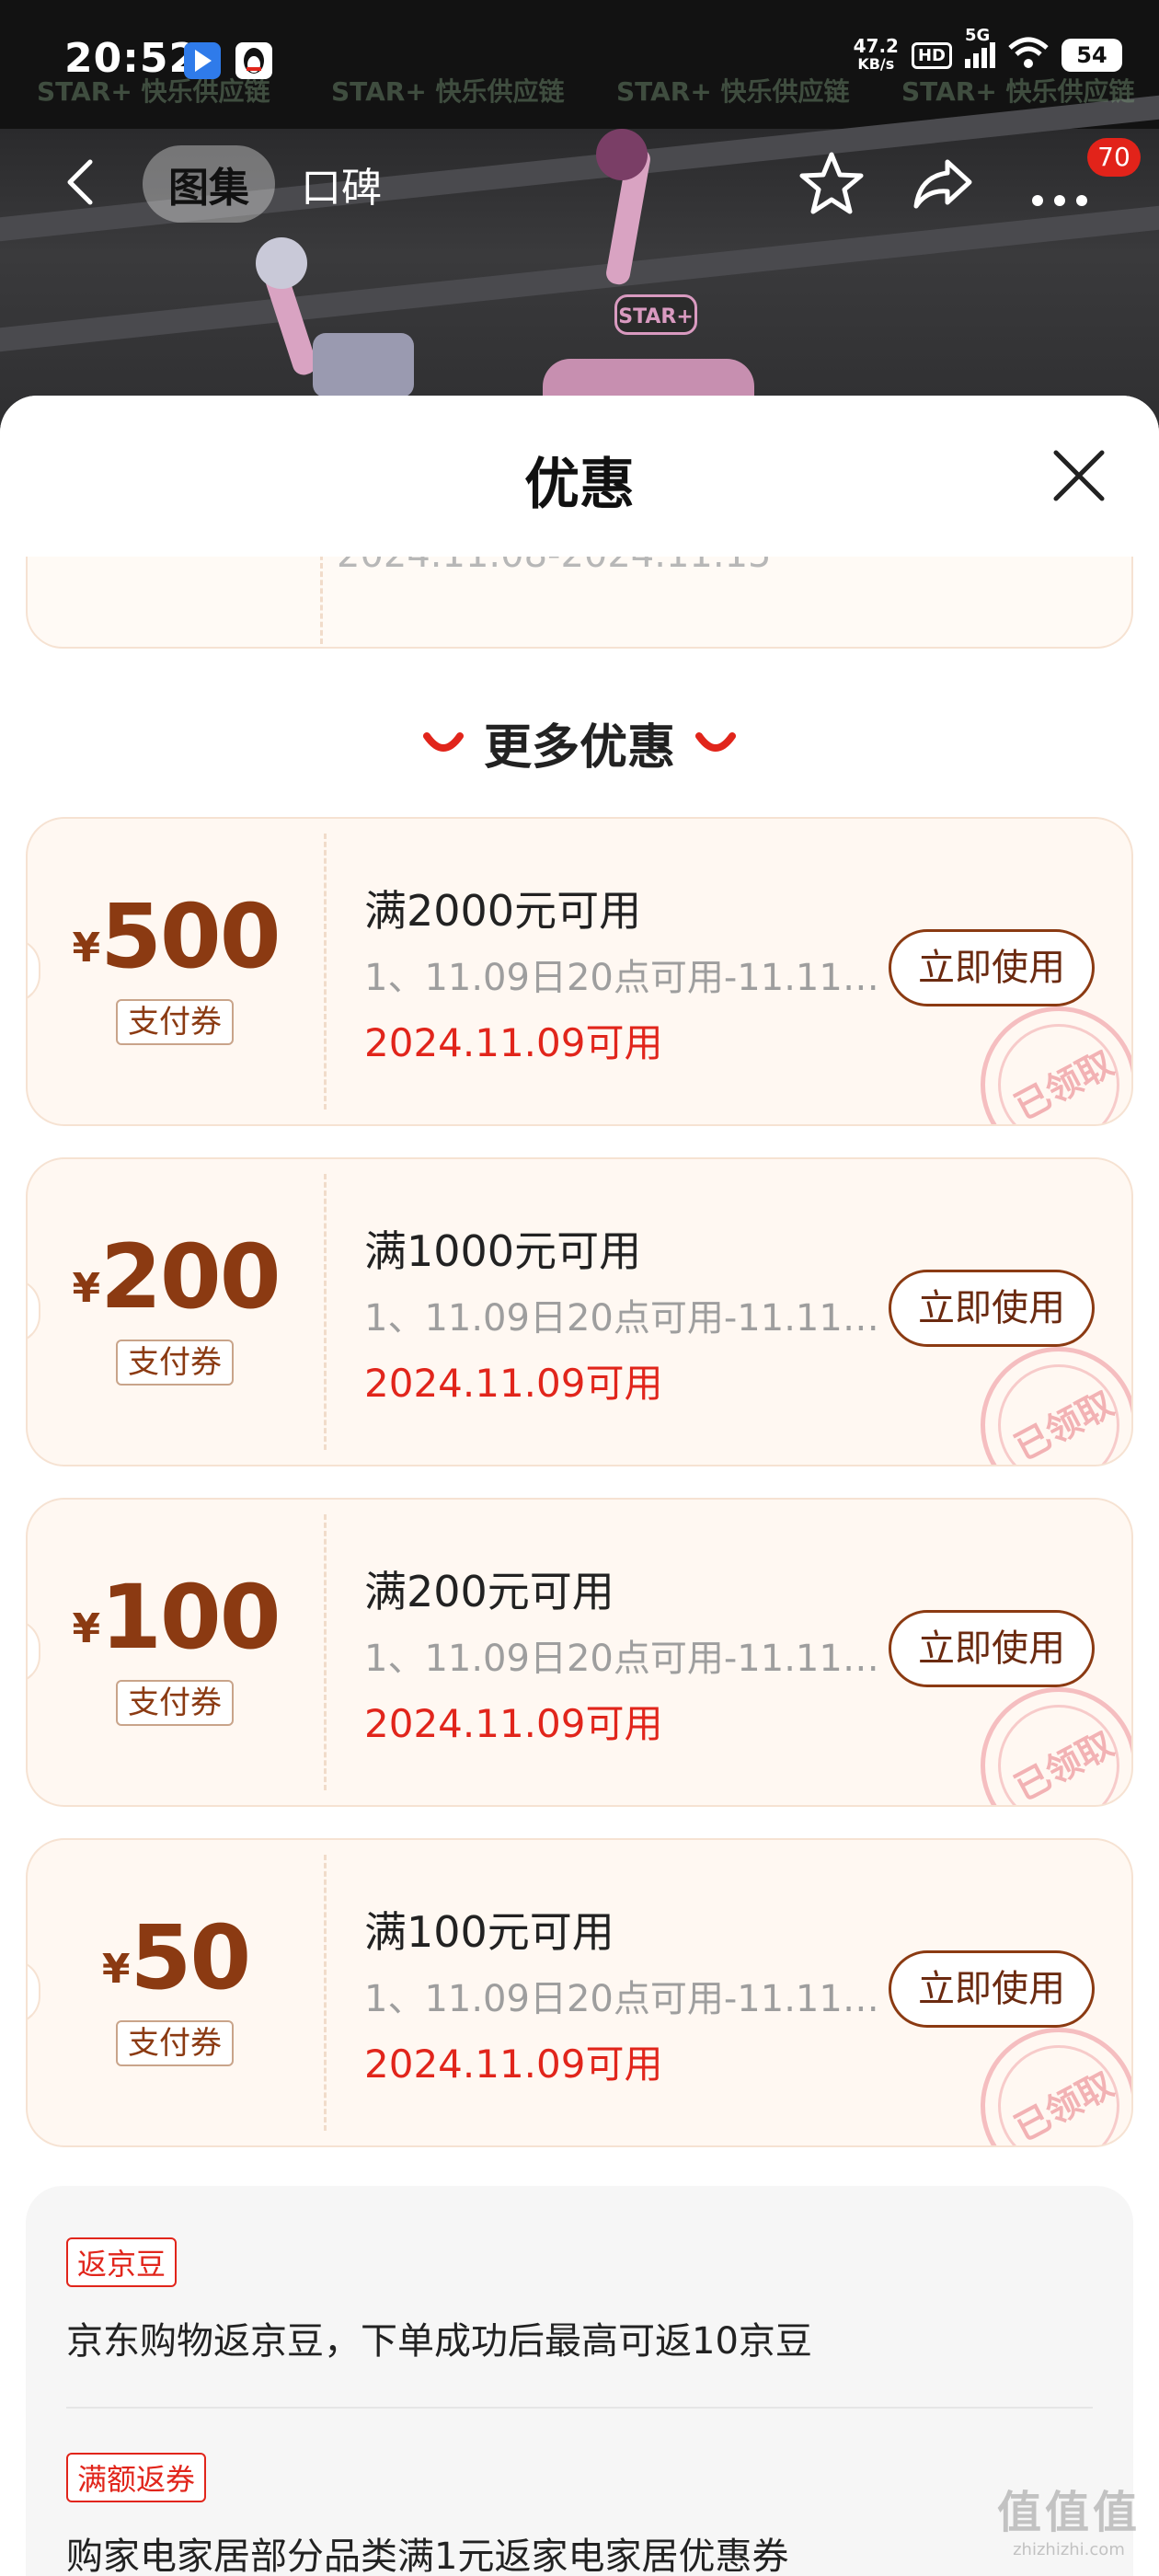 This screenshot has width=1159, height=2576. What do you see at coordinates (1091, 55) in the screenshot?
I see `battery-indicator: 54` at bounding box center [1091, 55].